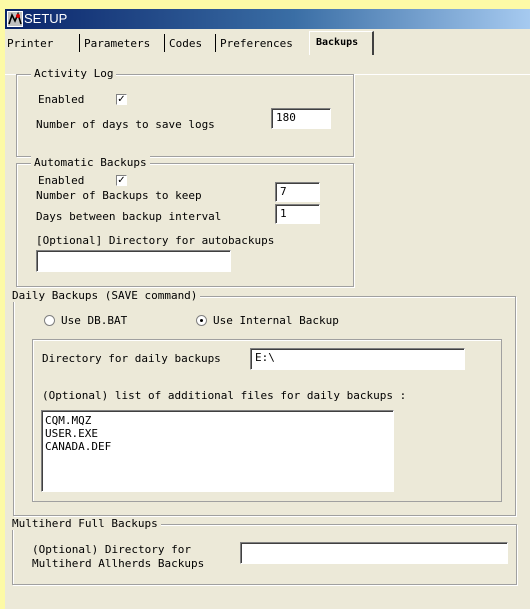  What do you see at coordinates (117, 44) in the screenshot?
I see `tab-parameters: Parameters` at bounding box center [117, 44].